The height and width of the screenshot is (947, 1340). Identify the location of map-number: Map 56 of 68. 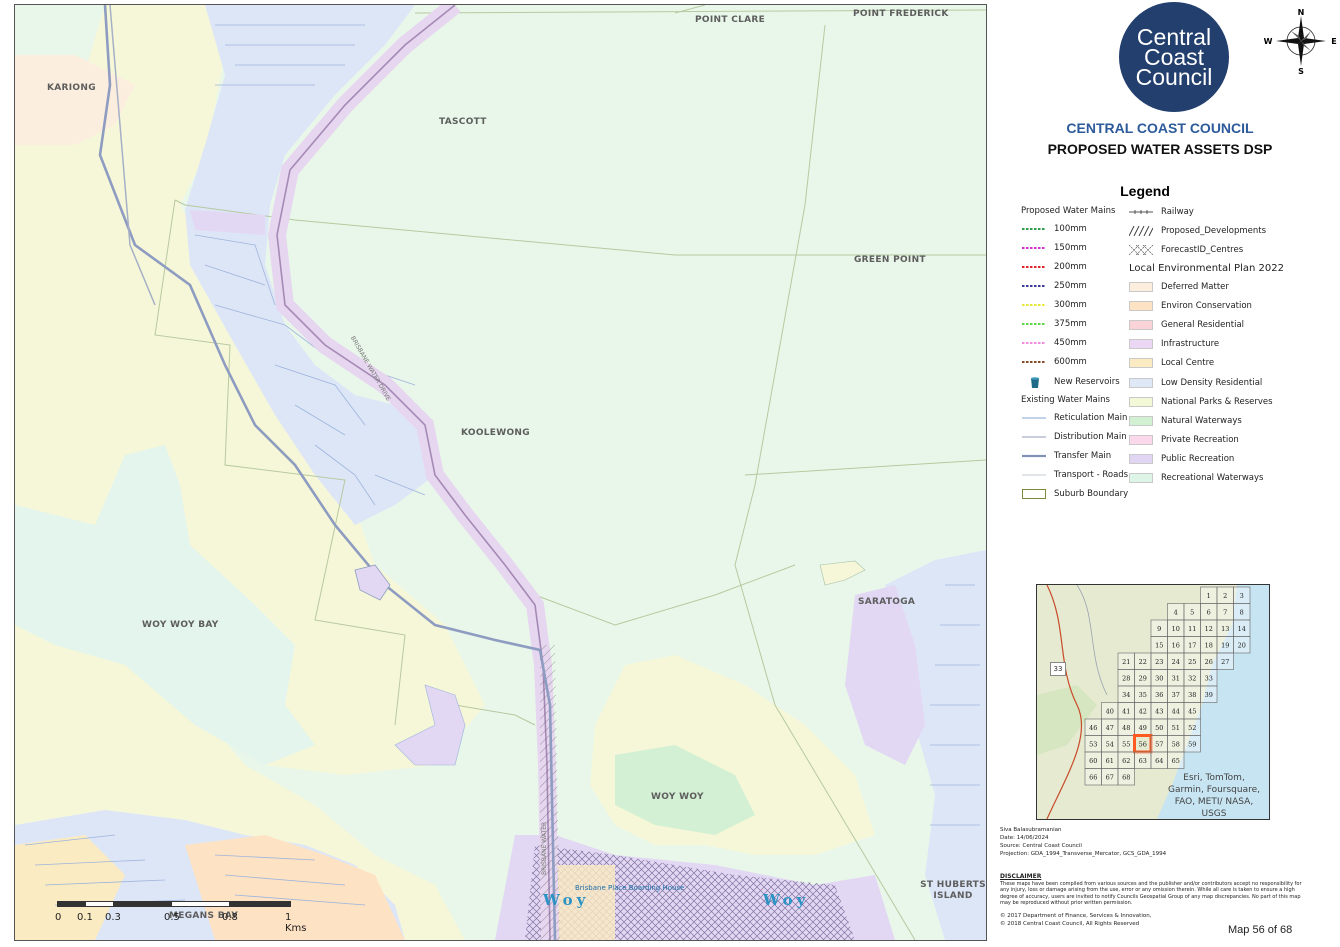
(1260, 930).